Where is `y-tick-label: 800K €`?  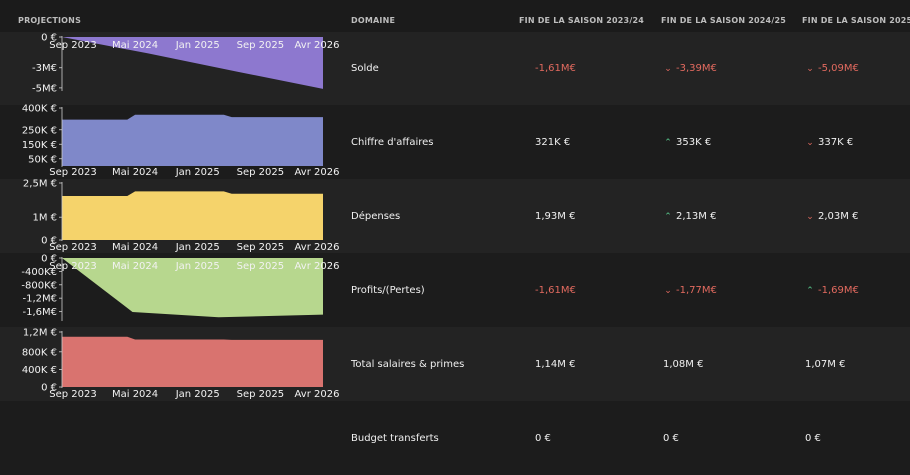
y-tick-label: 800K € is located at coordinates (39, 352).